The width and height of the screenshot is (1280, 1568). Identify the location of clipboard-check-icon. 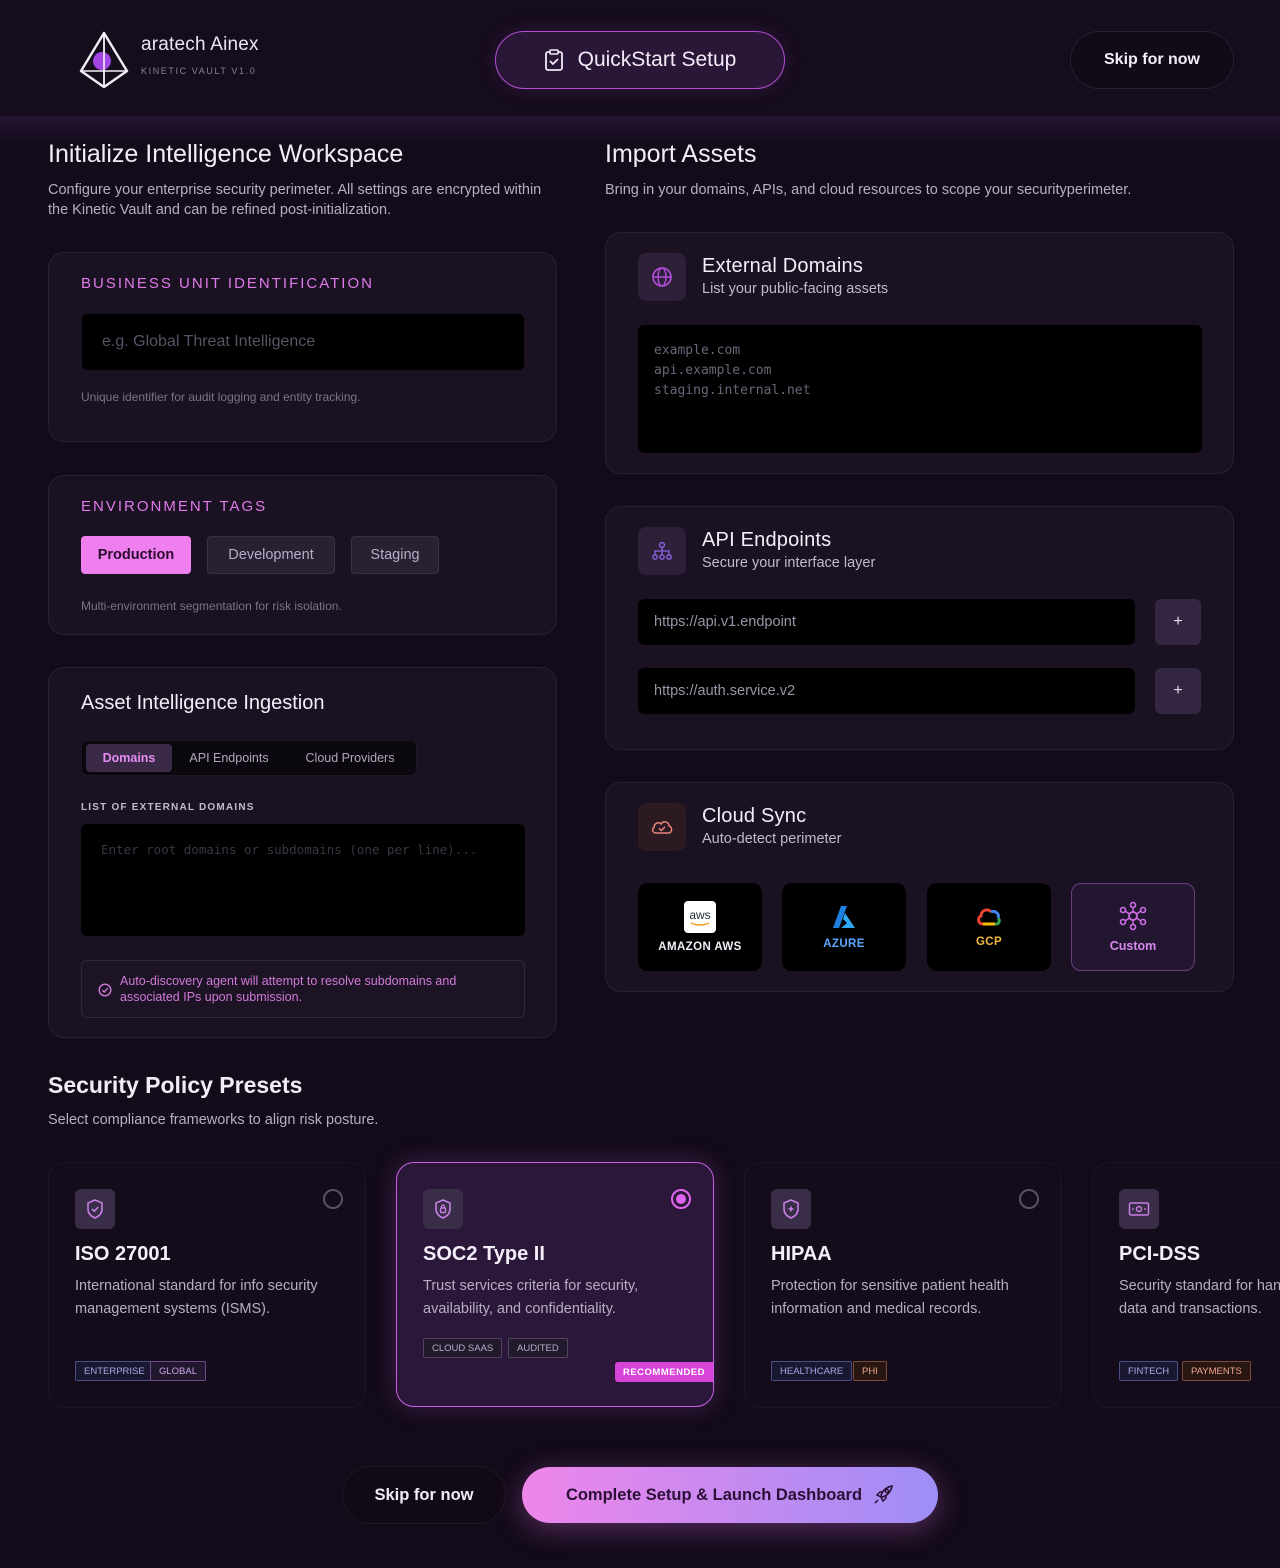
(553, 60).